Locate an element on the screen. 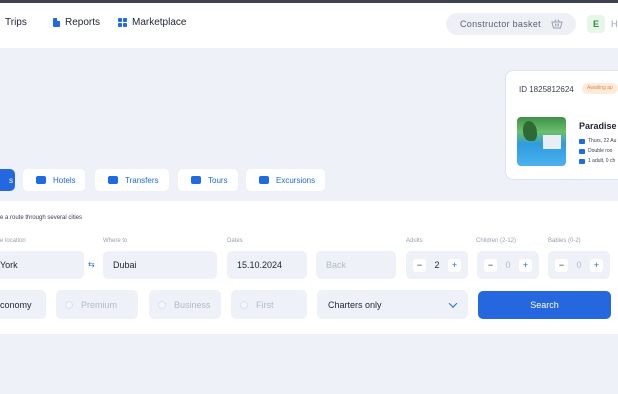 The width and height of the screenshot is (618, 394). nav-reports: Reports is located at coordinates (76, 22).